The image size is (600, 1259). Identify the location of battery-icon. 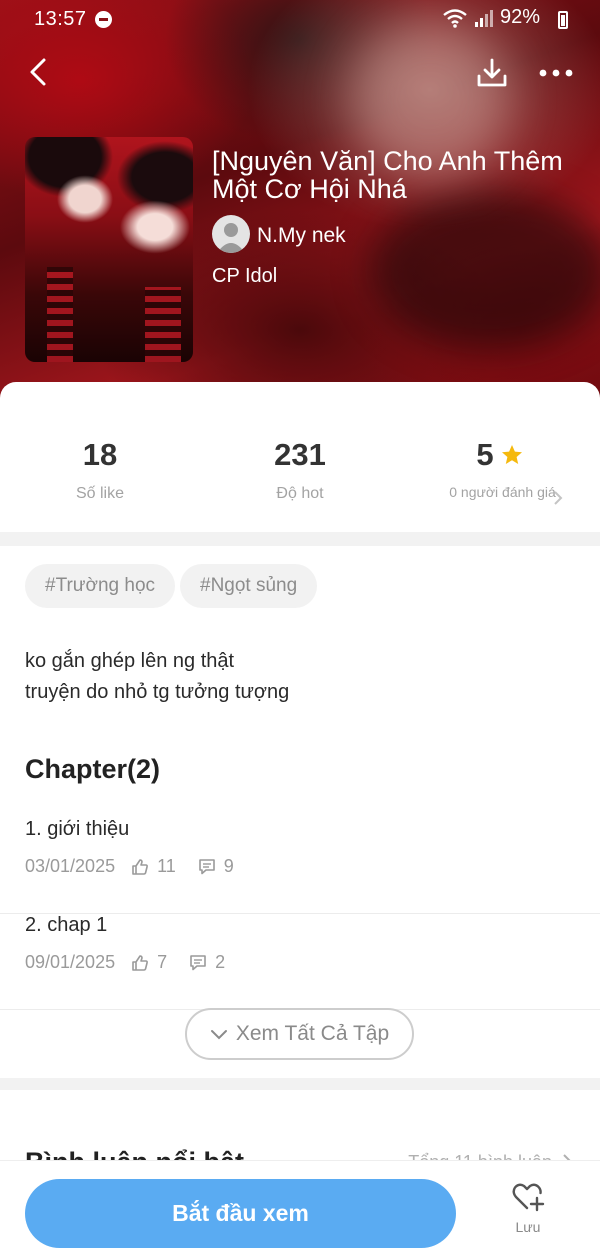
(563, 20).